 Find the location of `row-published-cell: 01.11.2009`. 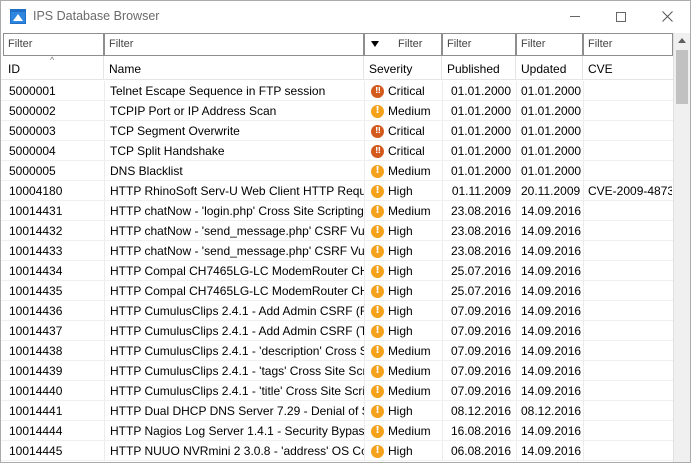

row-published-cell: 01.11.2009 is located at coordinates (481, 191).